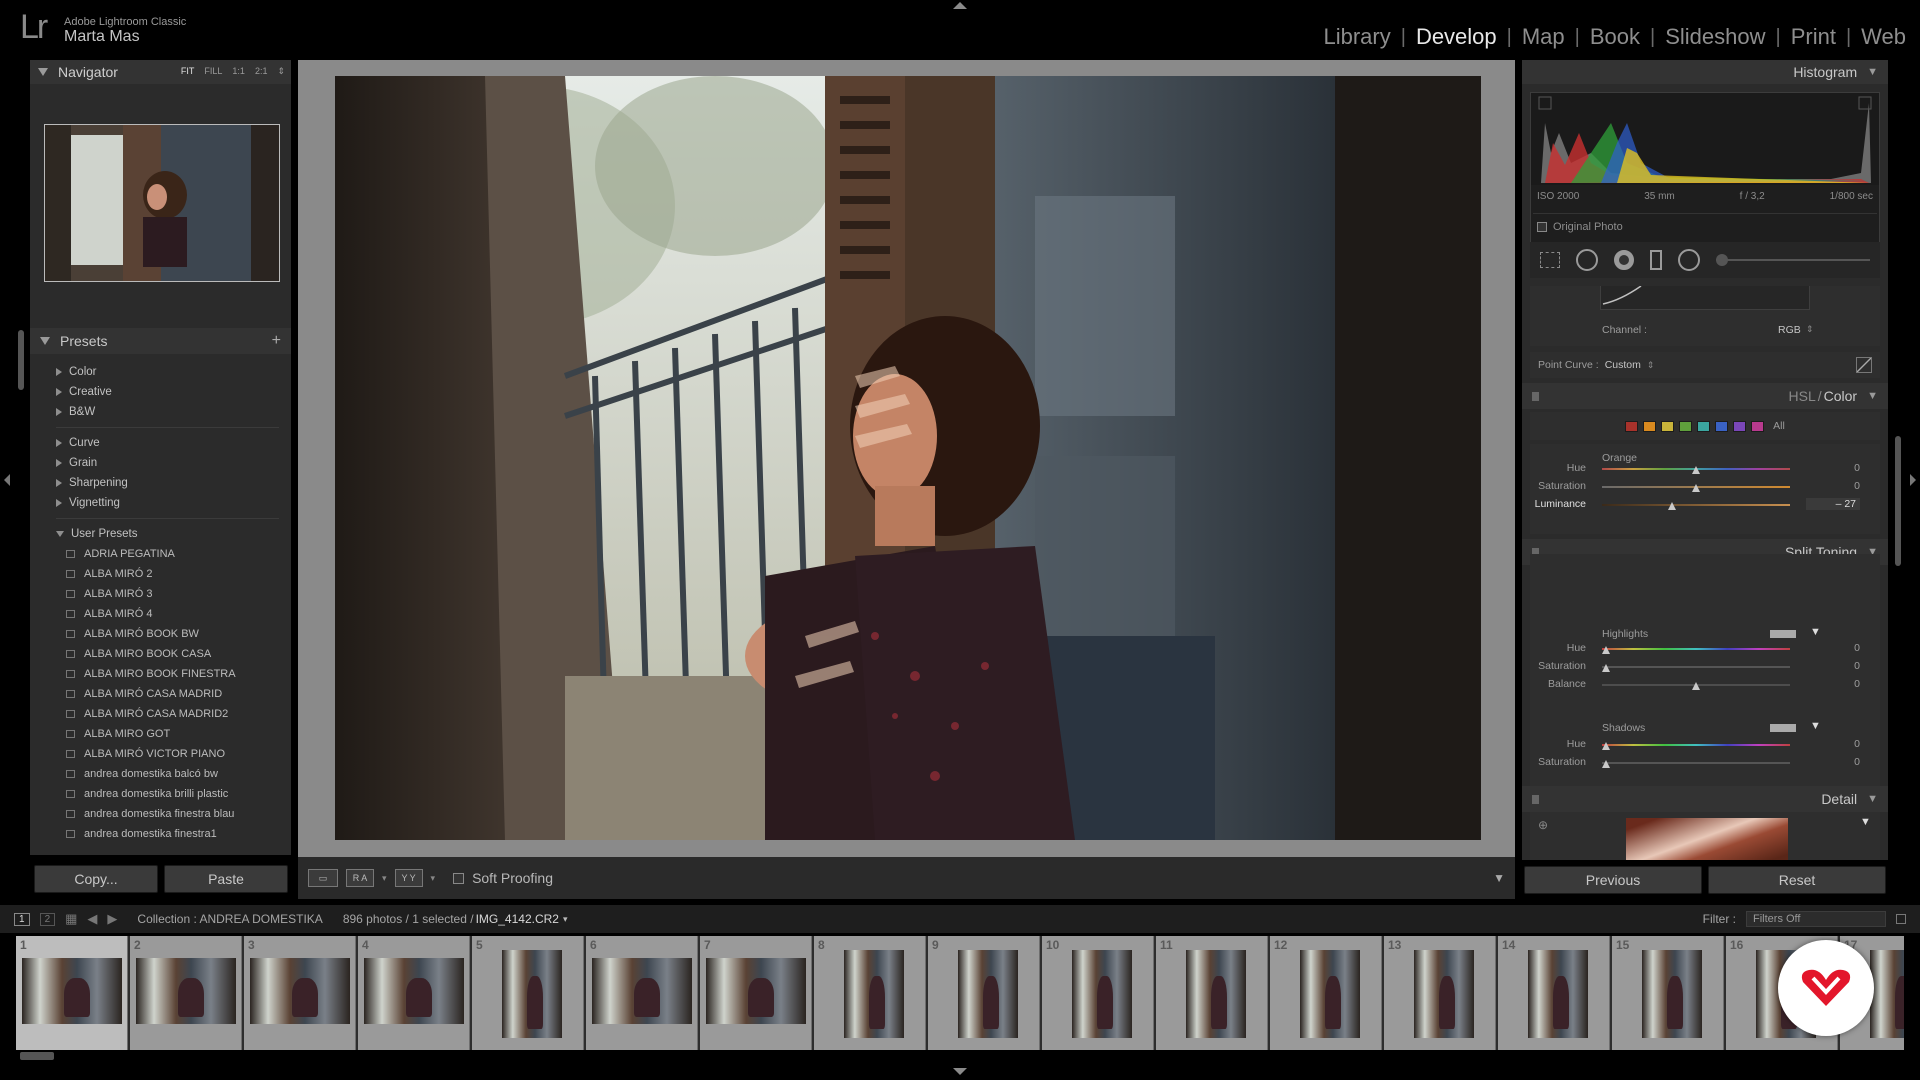  Describe the element at coordinates (1440, 993) in the screenshot. I see `filmstrip-thumbnail: 13` at that location.